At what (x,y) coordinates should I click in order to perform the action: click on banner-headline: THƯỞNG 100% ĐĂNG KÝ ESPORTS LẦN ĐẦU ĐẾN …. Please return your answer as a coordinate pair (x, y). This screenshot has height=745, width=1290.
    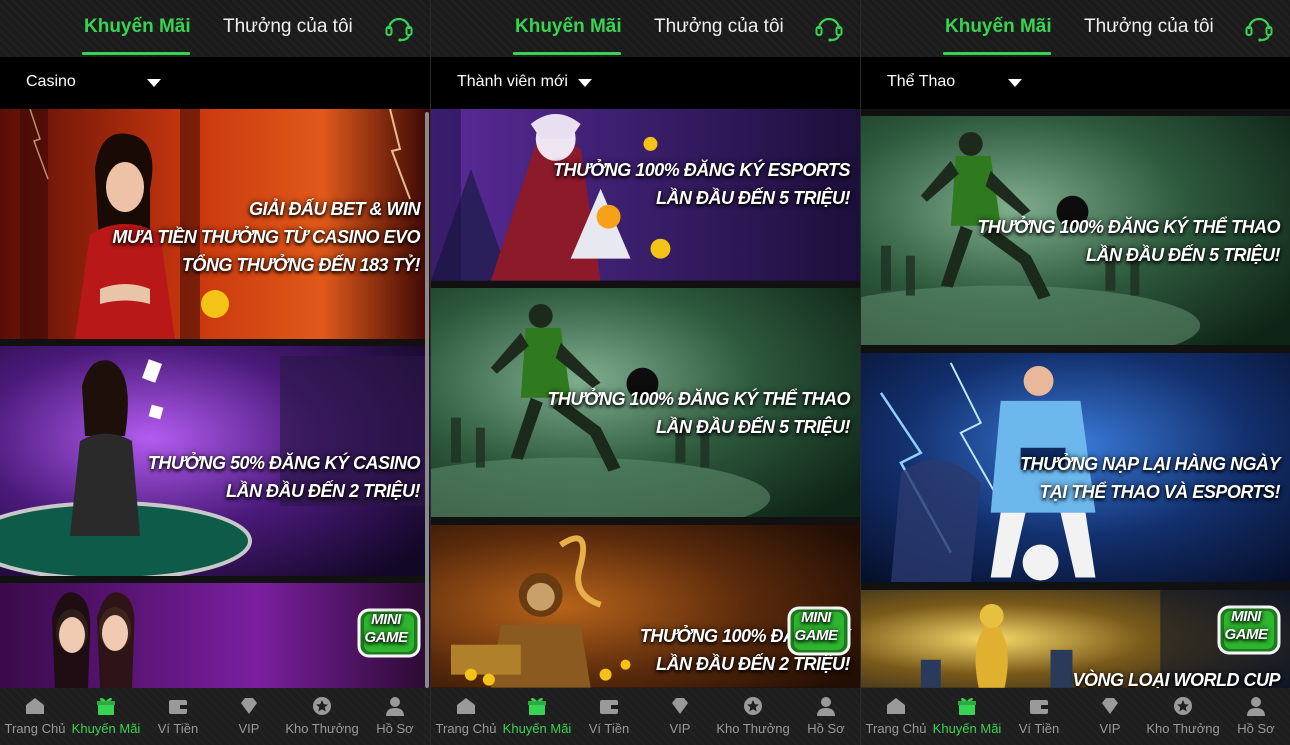
    Looking at the image, I should click on (701, 184).